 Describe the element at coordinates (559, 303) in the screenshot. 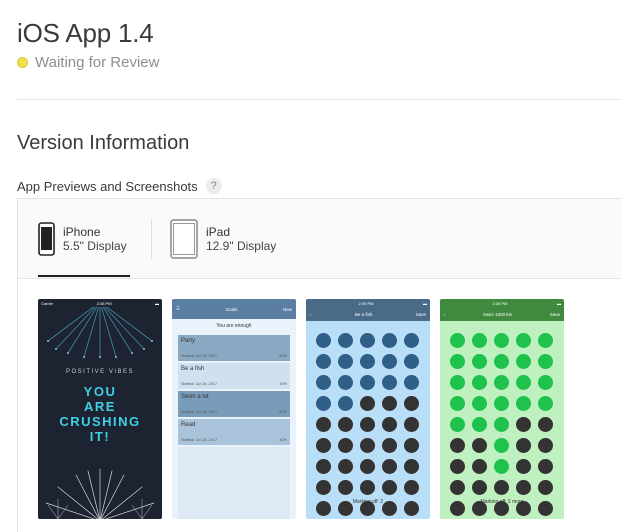

I see `battery-icon: ▬` at that location.